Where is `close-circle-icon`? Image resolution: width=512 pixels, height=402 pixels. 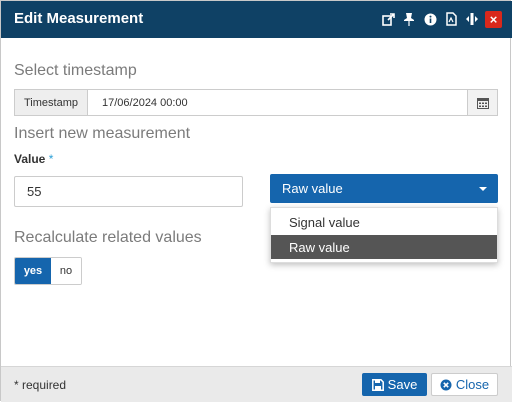 close-circle-icon is located at coordinates (446, 384).